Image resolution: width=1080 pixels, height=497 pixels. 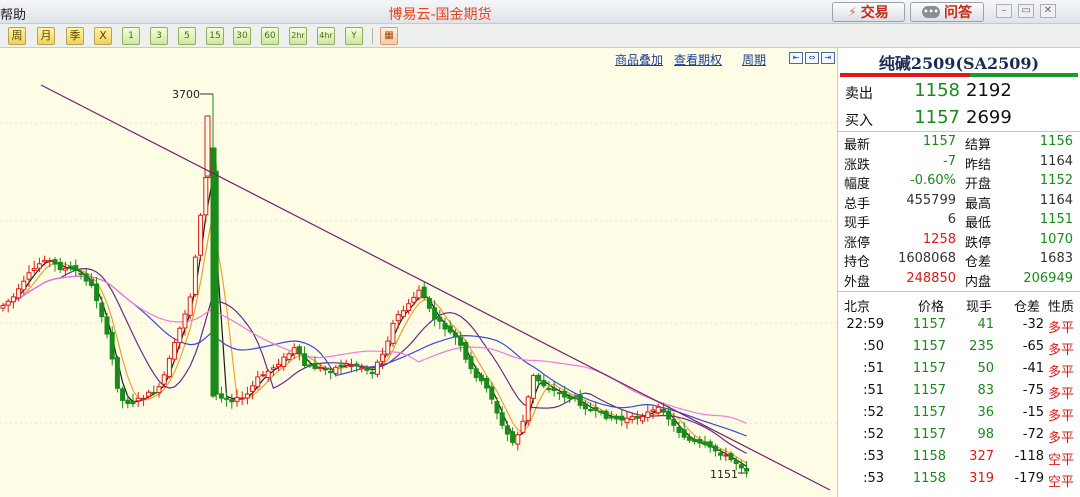 I want to click on qa-button: ••• 问答, so click(x=947, y=12).